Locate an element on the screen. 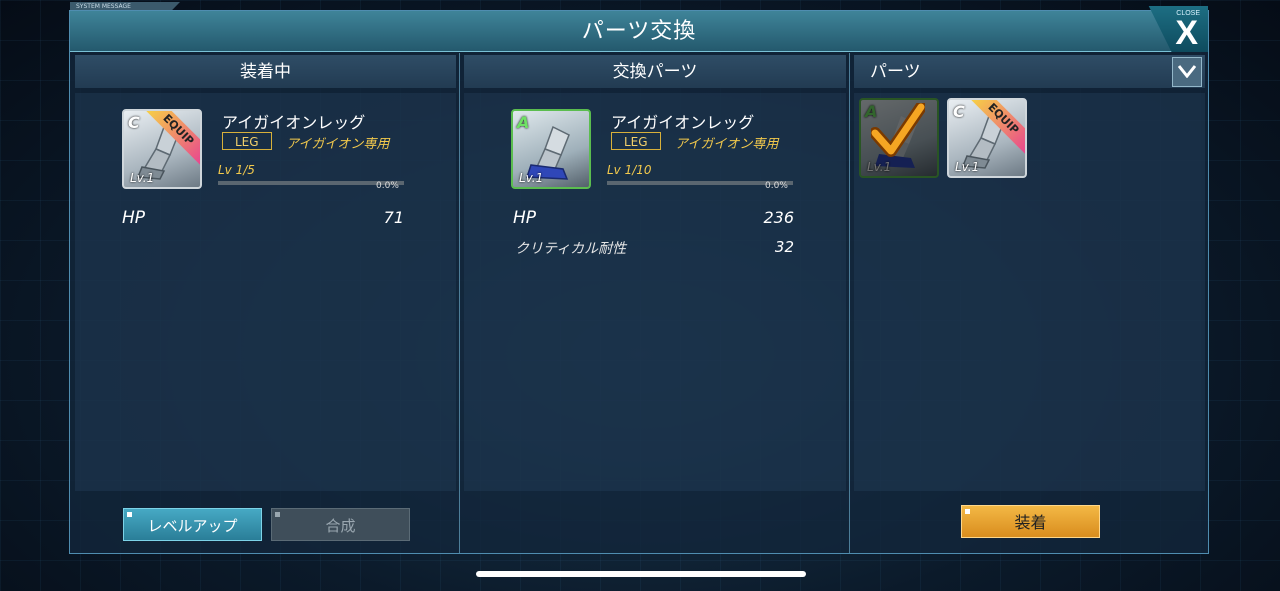 This screenshot has width=1280, height=591. dialog-title: パーツ交換 is located at coordinates (639, 31).